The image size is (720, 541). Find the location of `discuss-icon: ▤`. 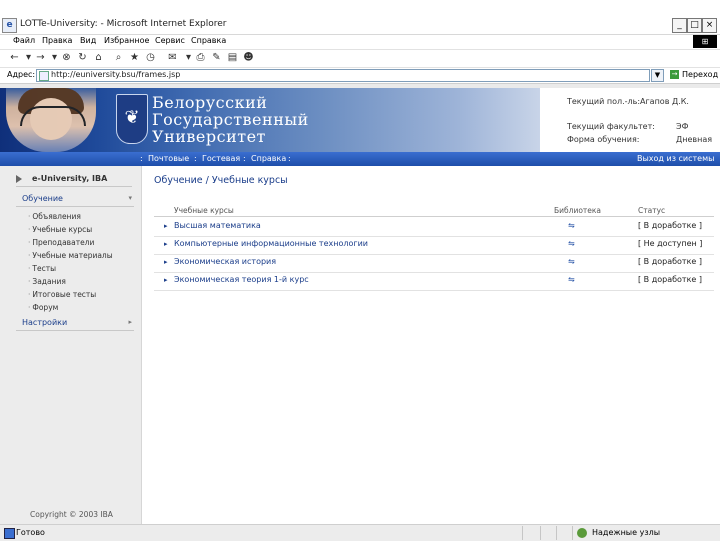

discuss-icon: ▤ is located at coordinates (232, 58).